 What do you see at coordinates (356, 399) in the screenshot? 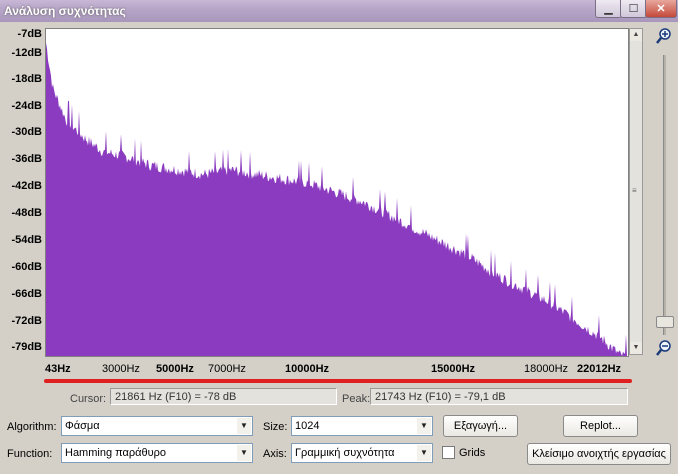
I see `peak-label: Peak:` at bounding box center [356, 399].